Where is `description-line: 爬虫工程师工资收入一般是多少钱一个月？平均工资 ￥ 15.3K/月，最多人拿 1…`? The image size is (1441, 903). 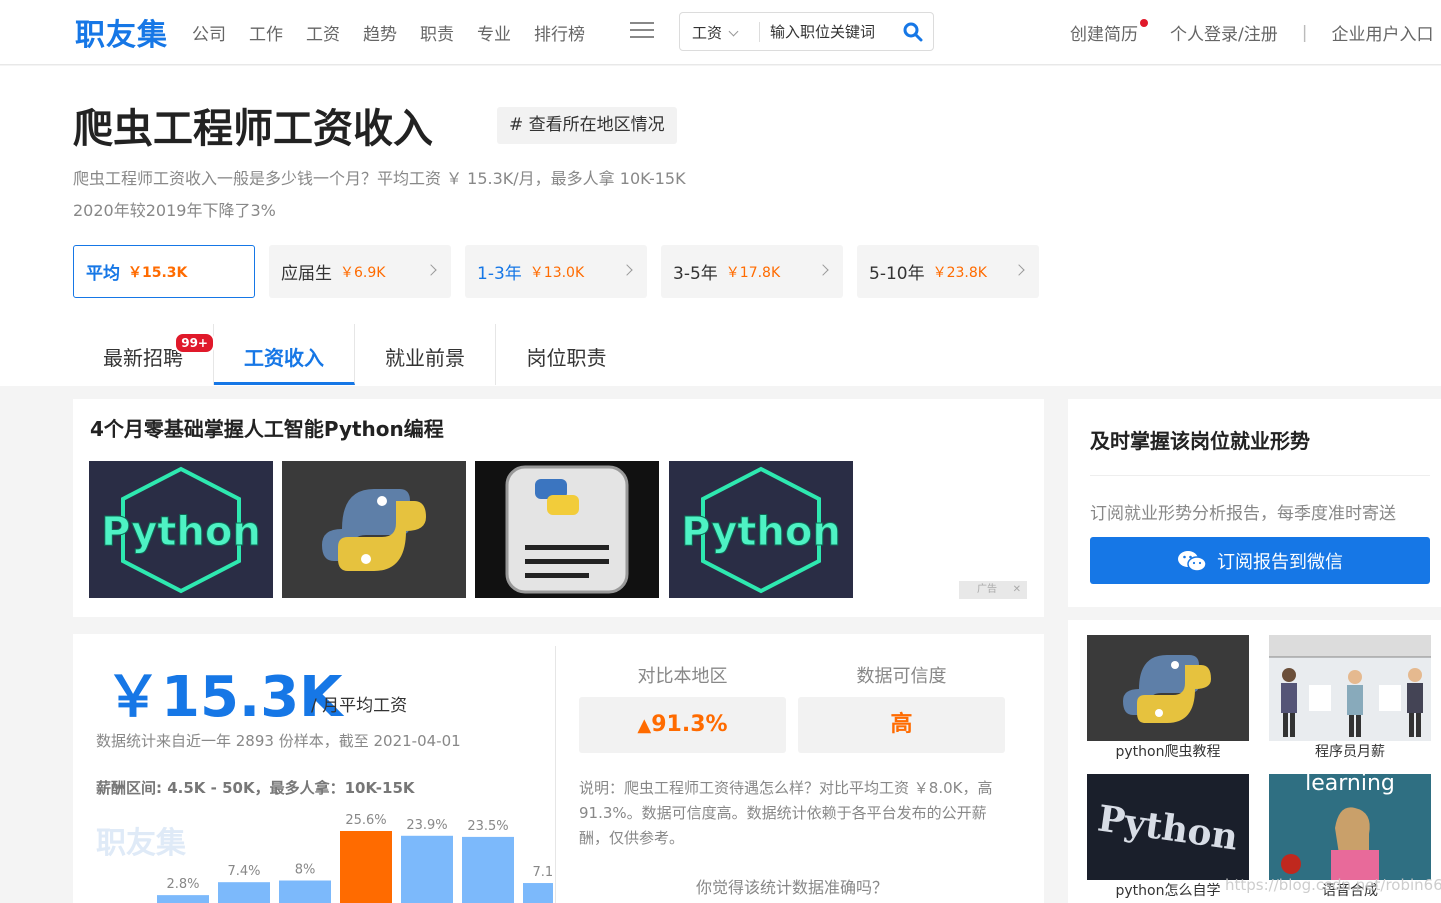 description-line: 爬虫工程师工资收入一般是多少钱一个月？平均工资 ￥ 15.3K/月，最多人拿 1… is located at coordinates (379, 178).